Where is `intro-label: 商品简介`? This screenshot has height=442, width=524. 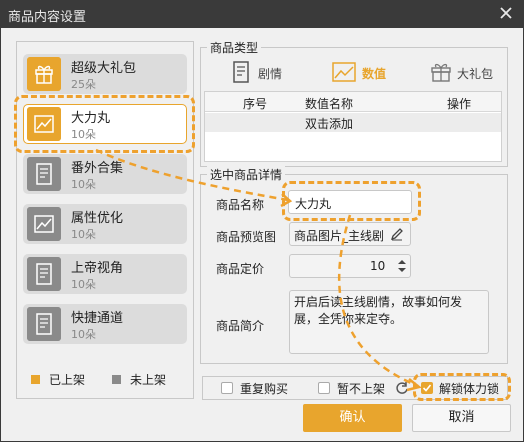 intro-label: 商品简介 is located at coordinates (240, 326).